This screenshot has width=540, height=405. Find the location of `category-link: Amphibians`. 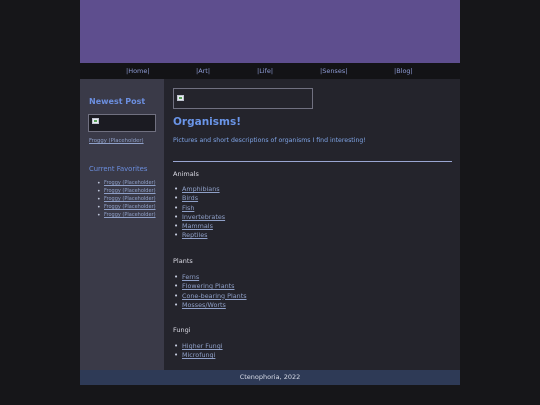

category-link: Amphibians is located at coordinates (201, 189).